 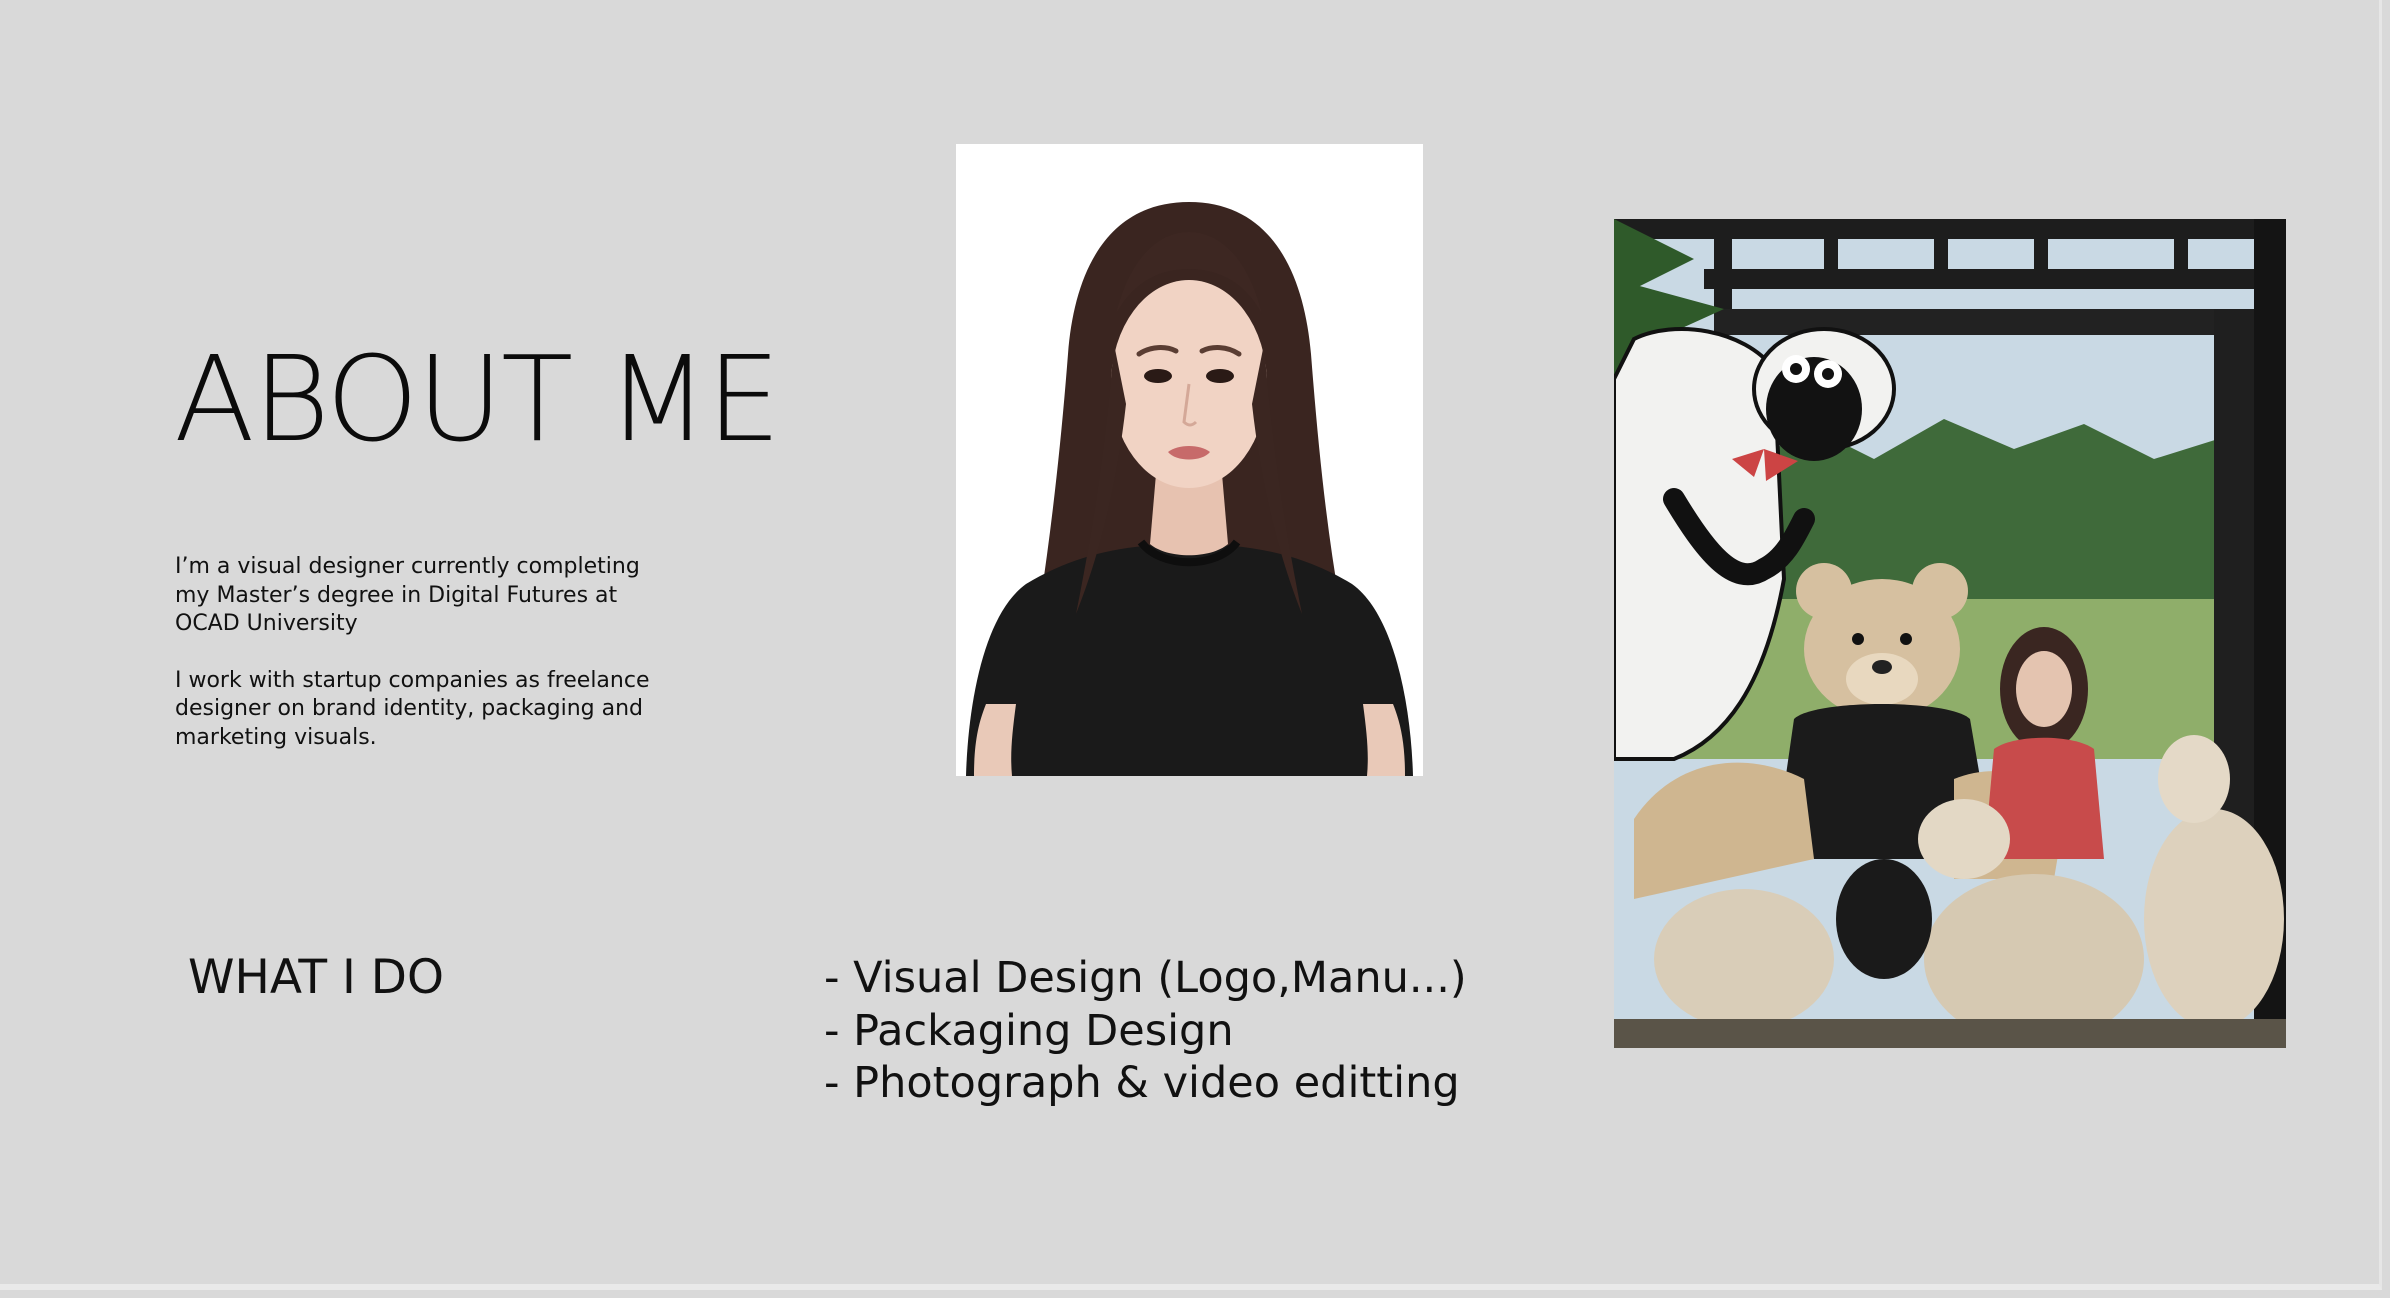 I want to click on what-i-do-heading: WHAT I DO, so click(x=316, y=977).